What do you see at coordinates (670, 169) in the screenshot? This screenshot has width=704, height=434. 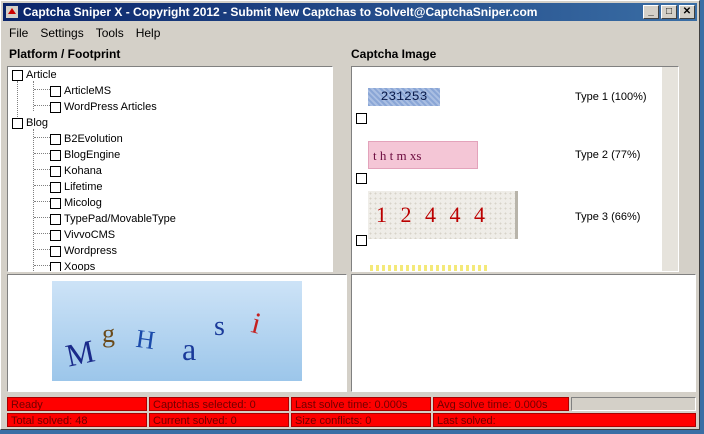 I see `captcha-list-scrollbar` at bounding box center [670, 169].